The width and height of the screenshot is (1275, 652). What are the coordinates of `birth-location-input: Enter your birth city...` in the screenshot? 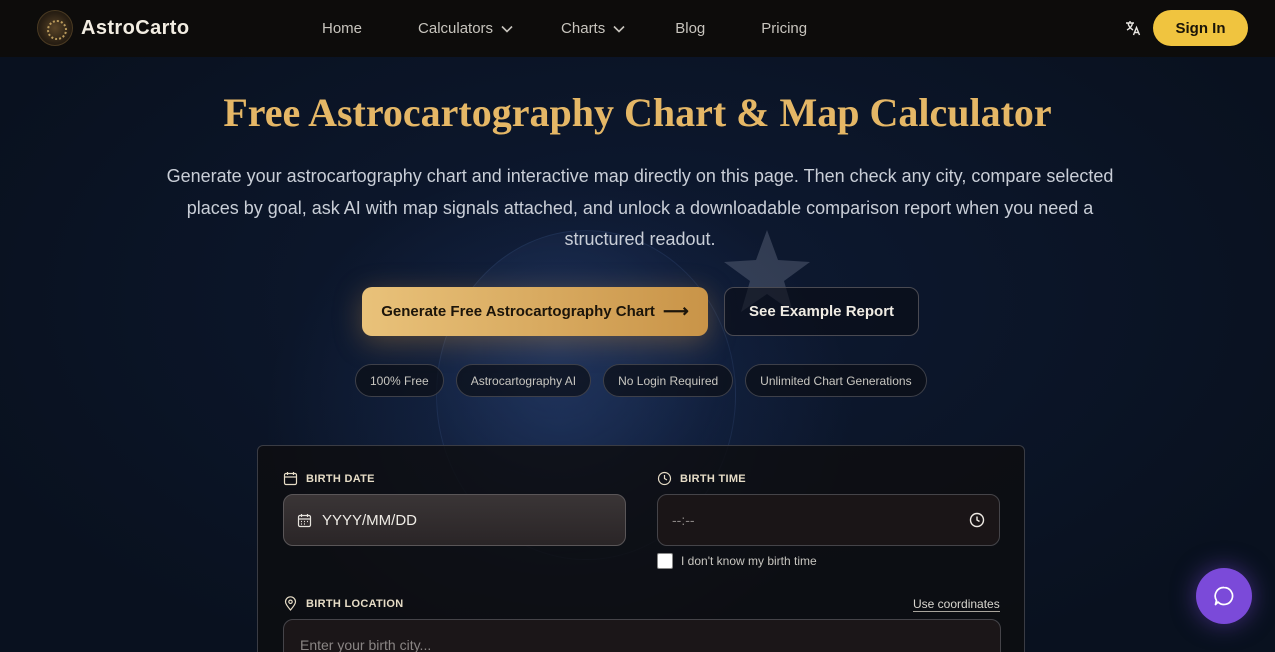 It's located at (642, 635).